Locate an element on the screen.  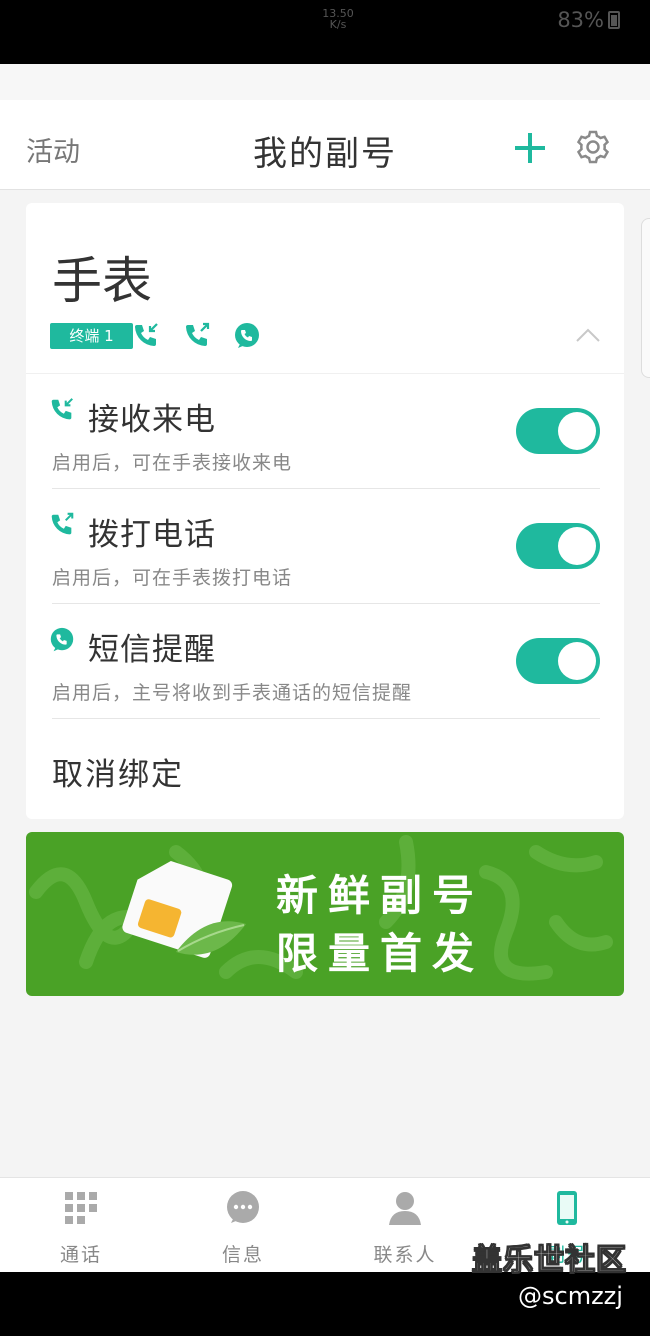
network-speed: 13.50 K/s is located at coordinates (338, 19).